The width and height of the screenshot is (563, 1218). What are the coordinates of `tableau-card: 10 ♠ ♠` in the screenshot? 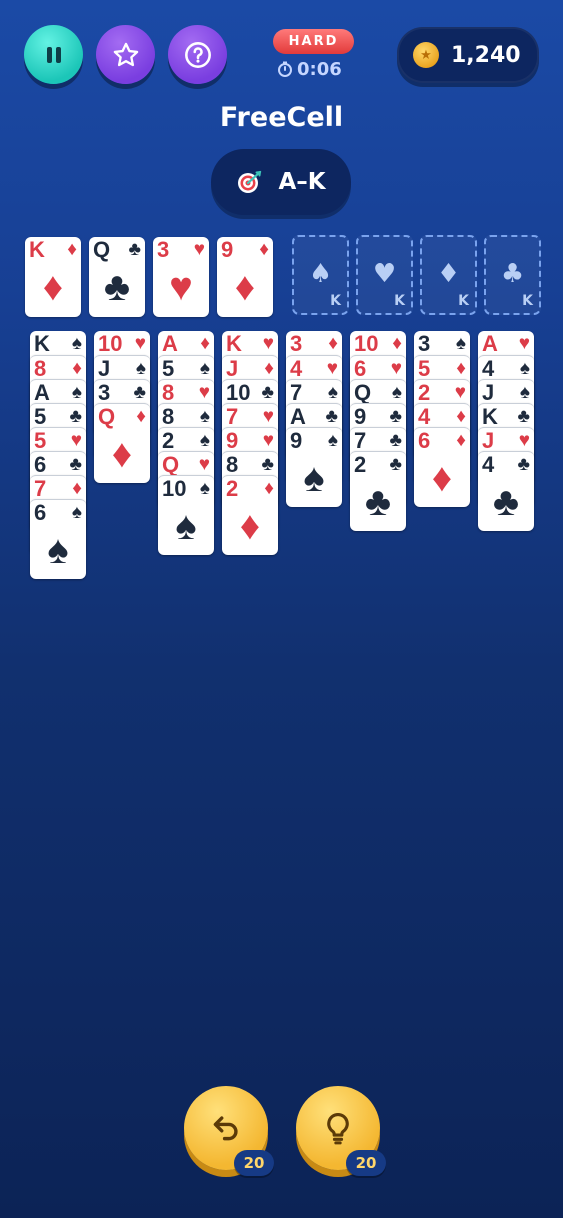 It's located at (186, 515).